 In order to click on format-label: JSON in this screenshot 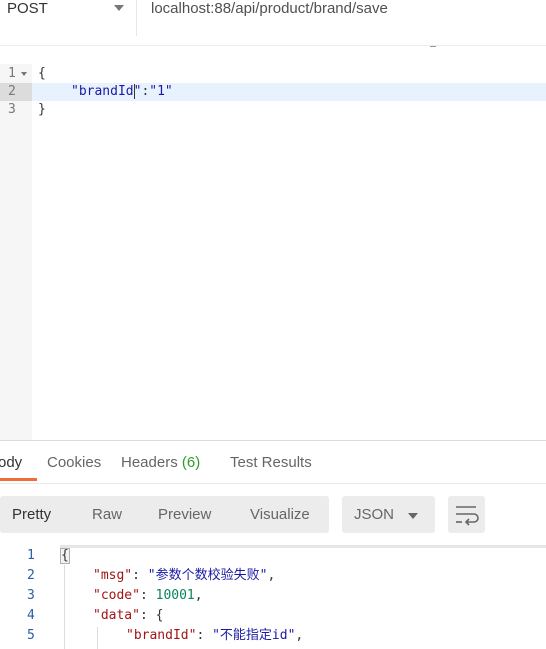, I will do `click(374, 514)`.